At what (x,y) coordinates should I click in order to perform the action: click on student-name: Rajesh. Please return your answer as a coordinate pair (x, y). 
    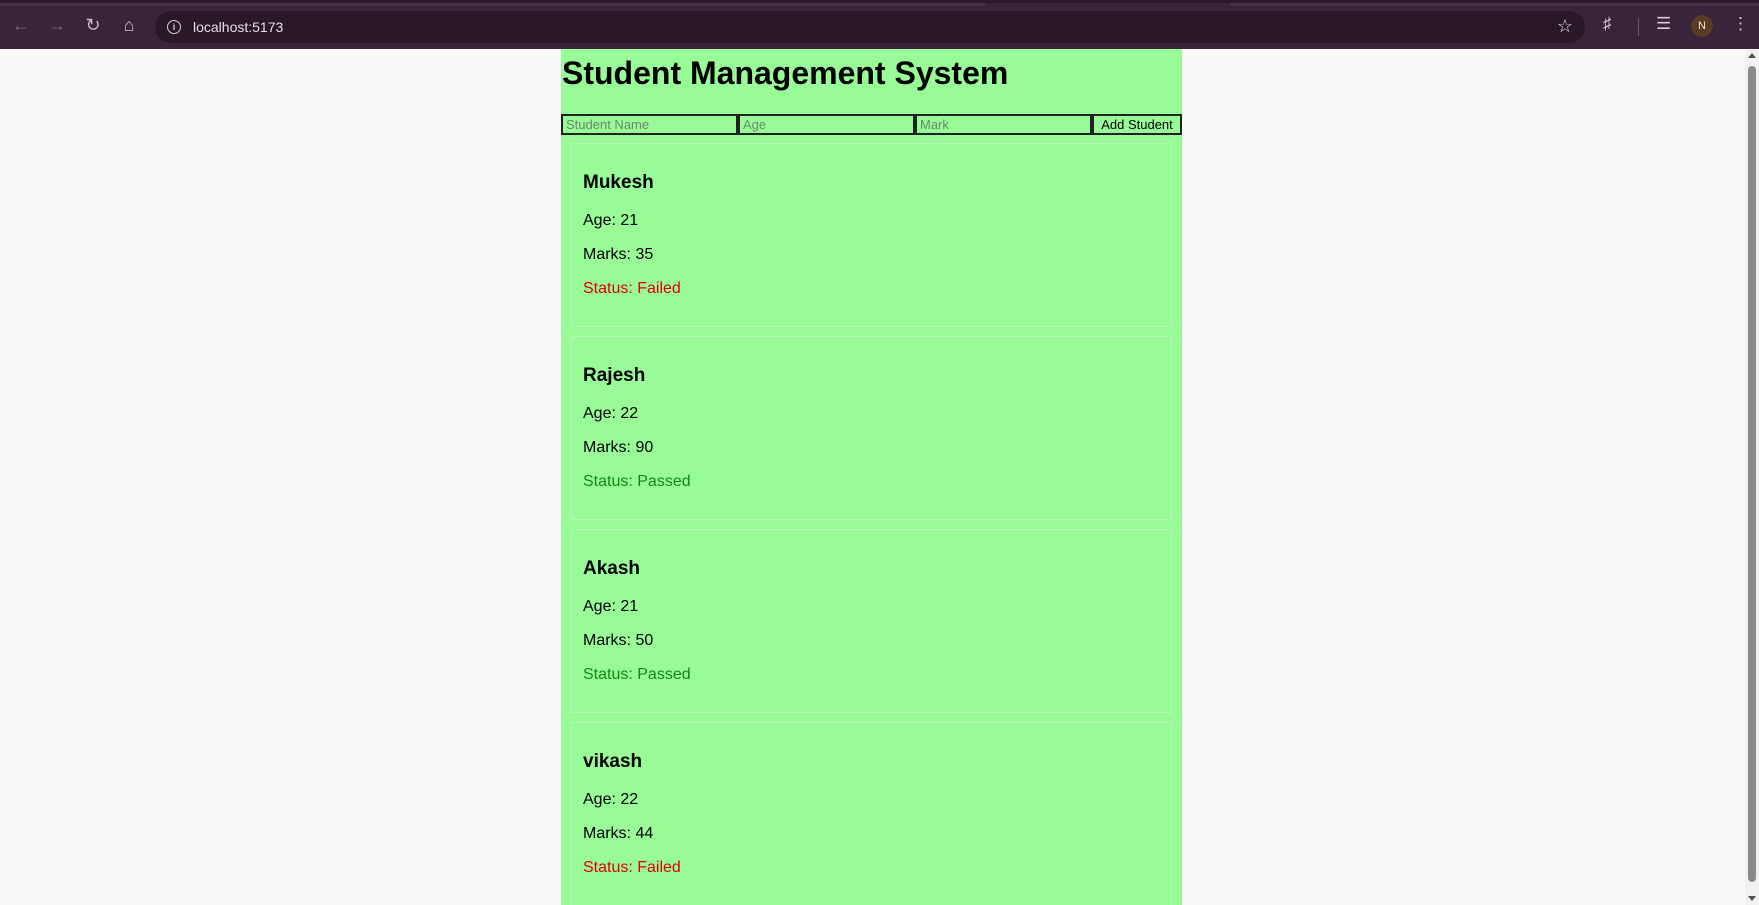
    Looking at the image, I should click on (614, 375).